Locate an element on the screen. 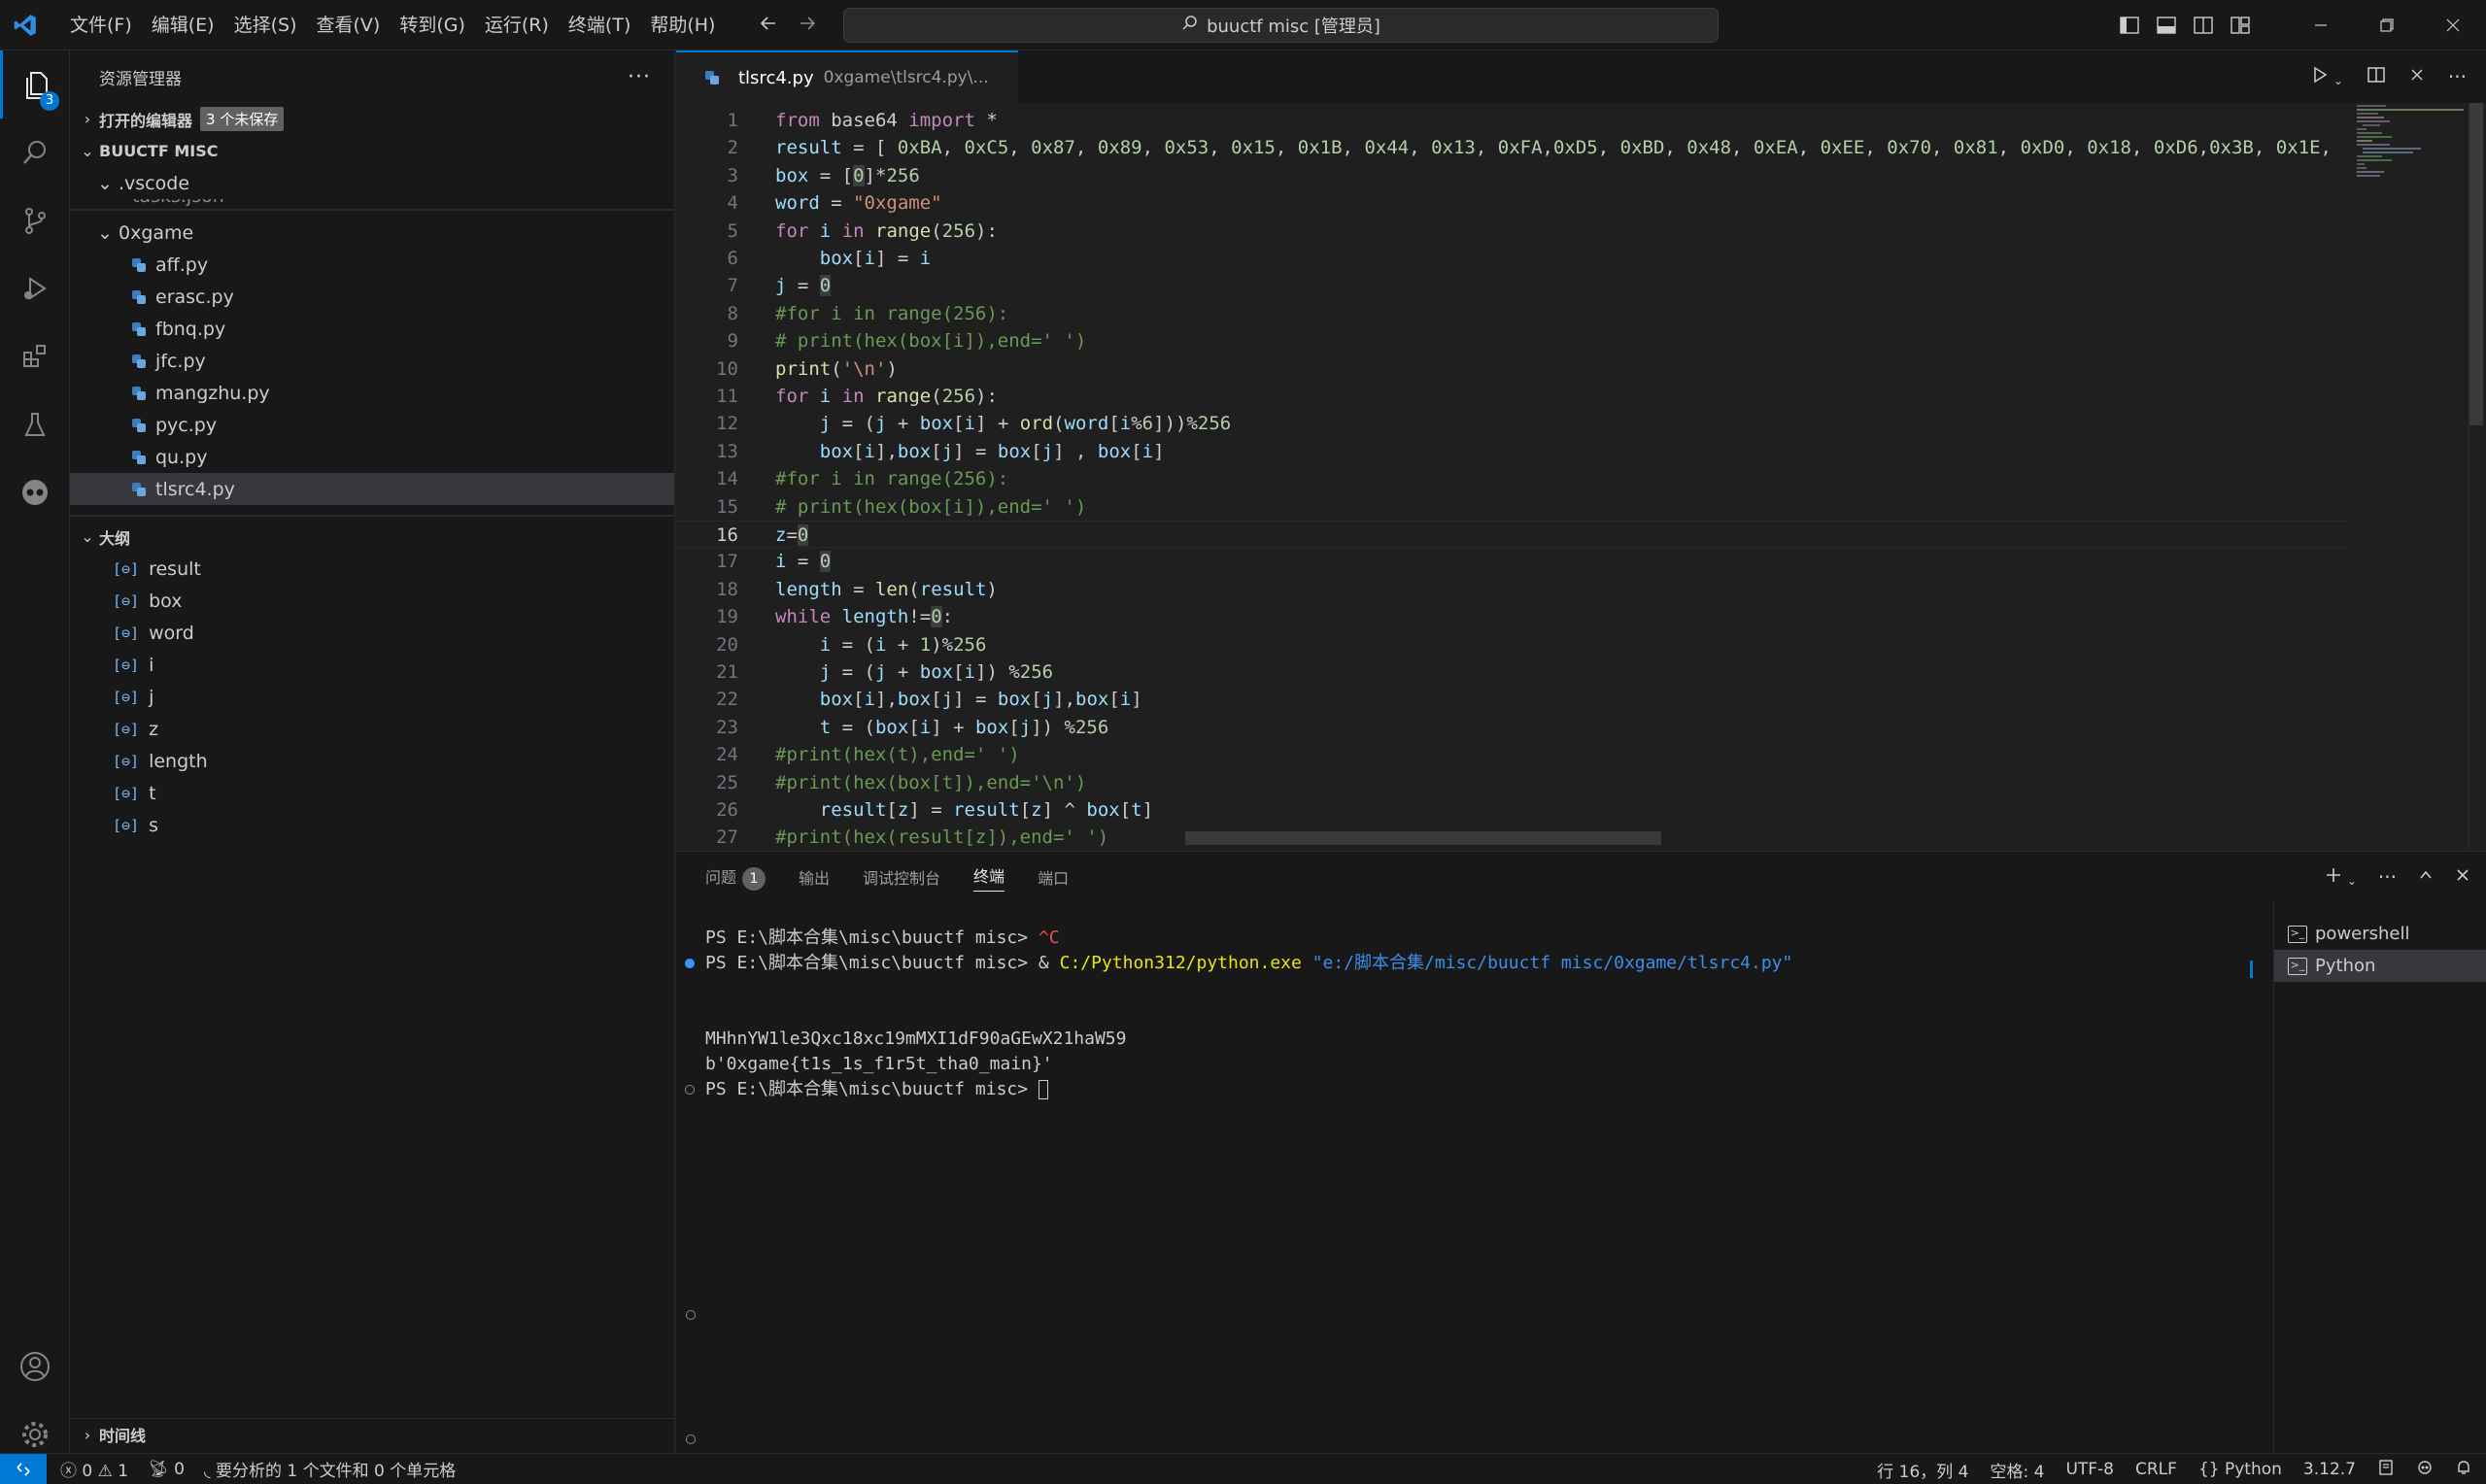 The height and width of the screenshot is (1484, 2486). source-control-icon is located at coordinates (35, 220).